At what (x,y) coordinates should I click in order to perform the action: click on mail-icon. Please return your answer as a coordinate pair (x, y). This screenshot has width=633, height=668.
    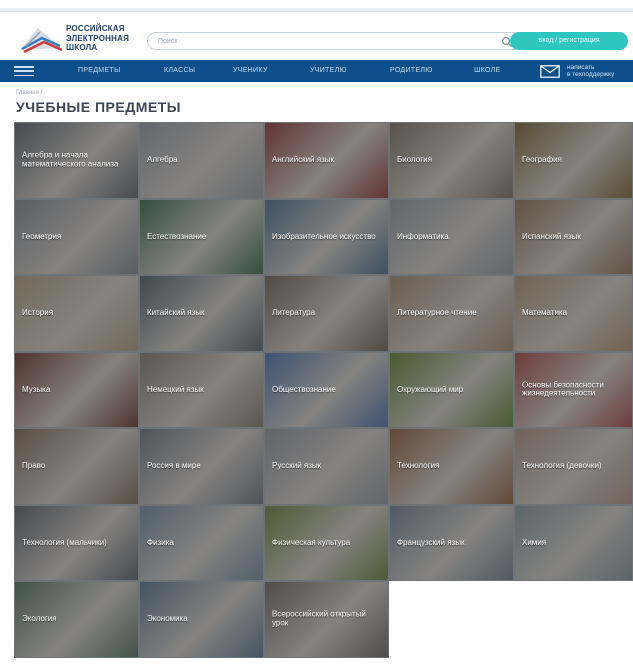
    Looking at the image, I should click on (550, 71).